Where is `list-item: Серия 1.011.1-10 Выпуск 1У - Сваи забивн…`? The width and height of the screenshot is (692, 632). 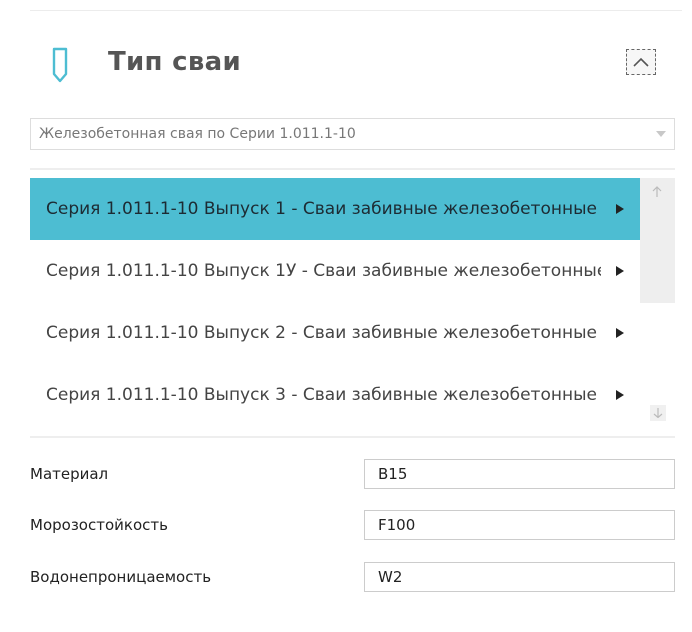
list-item: Серия 1.011.1-10 Выпуск 1У - Сваи забивн… is located at coordinates (335, 271).